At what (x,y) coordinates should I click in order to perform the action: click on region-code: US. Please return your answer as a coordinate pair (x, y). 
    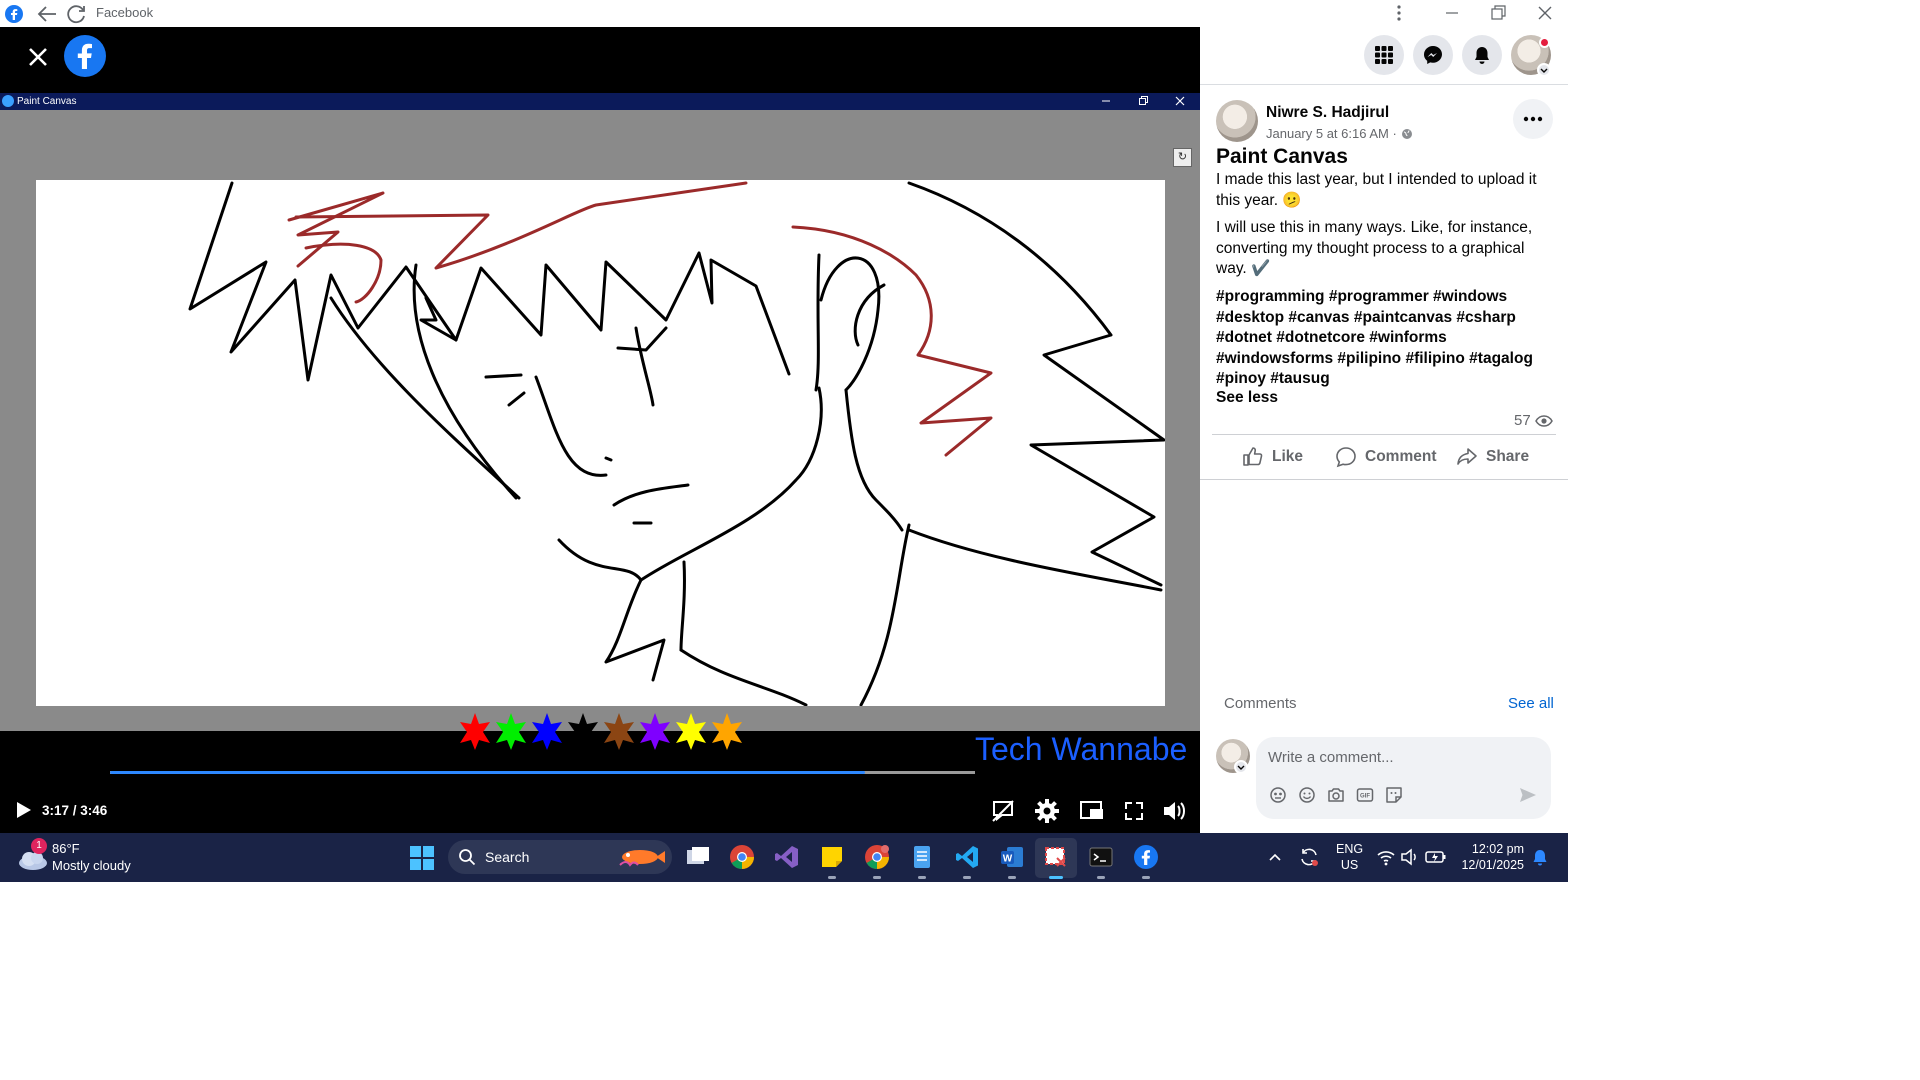
    Looking at the image, I should click on (1349, 865).